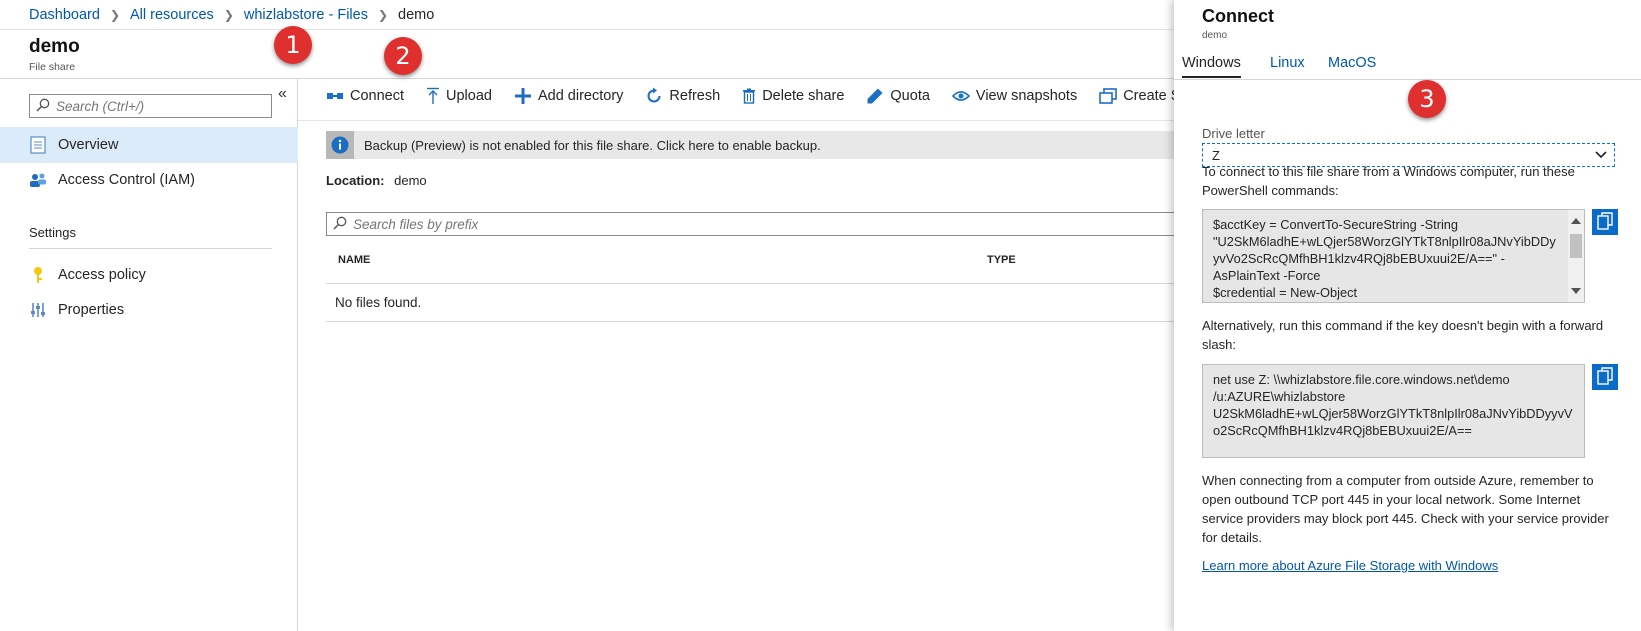  I want to click on connect-button: Connect, so click(365, 96).